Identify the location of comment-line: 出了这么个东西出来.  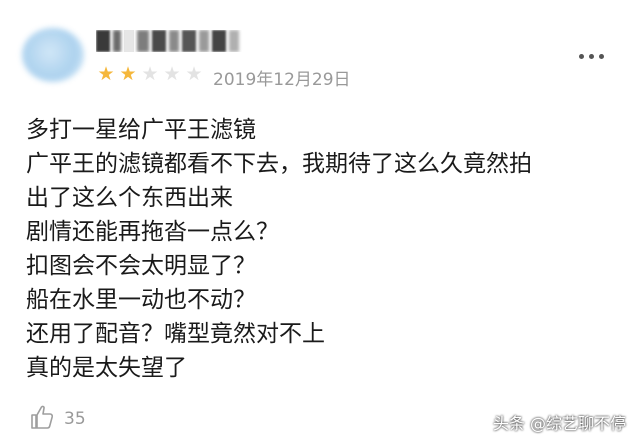
(129, 198).